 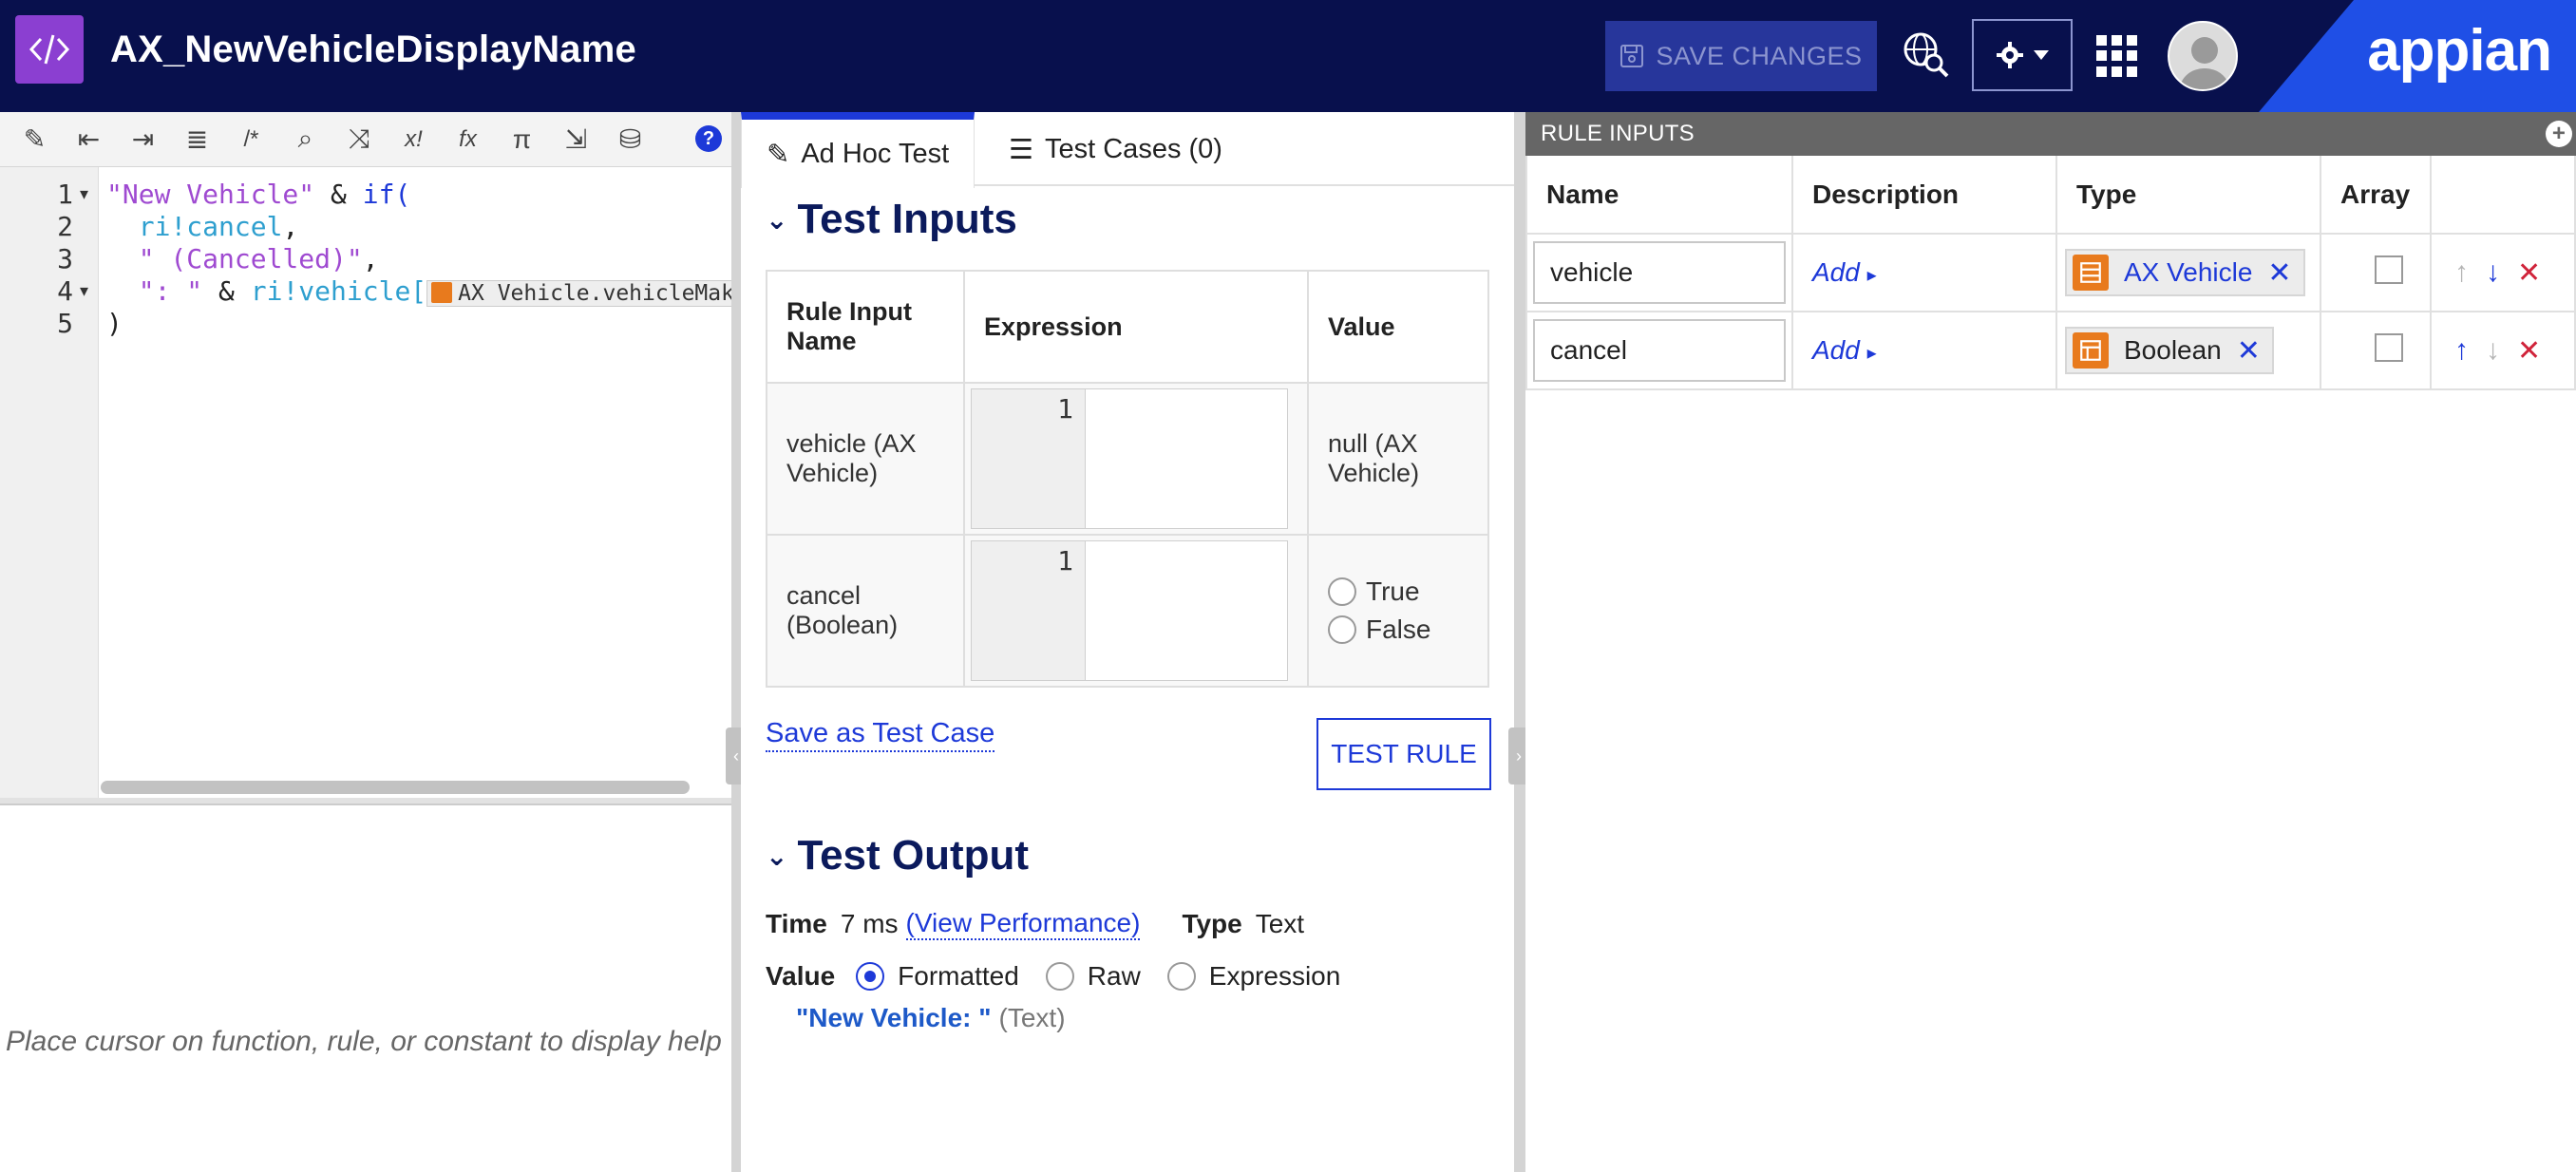 I want to click on right-splitter: ›, so click(x=1518, y=642).